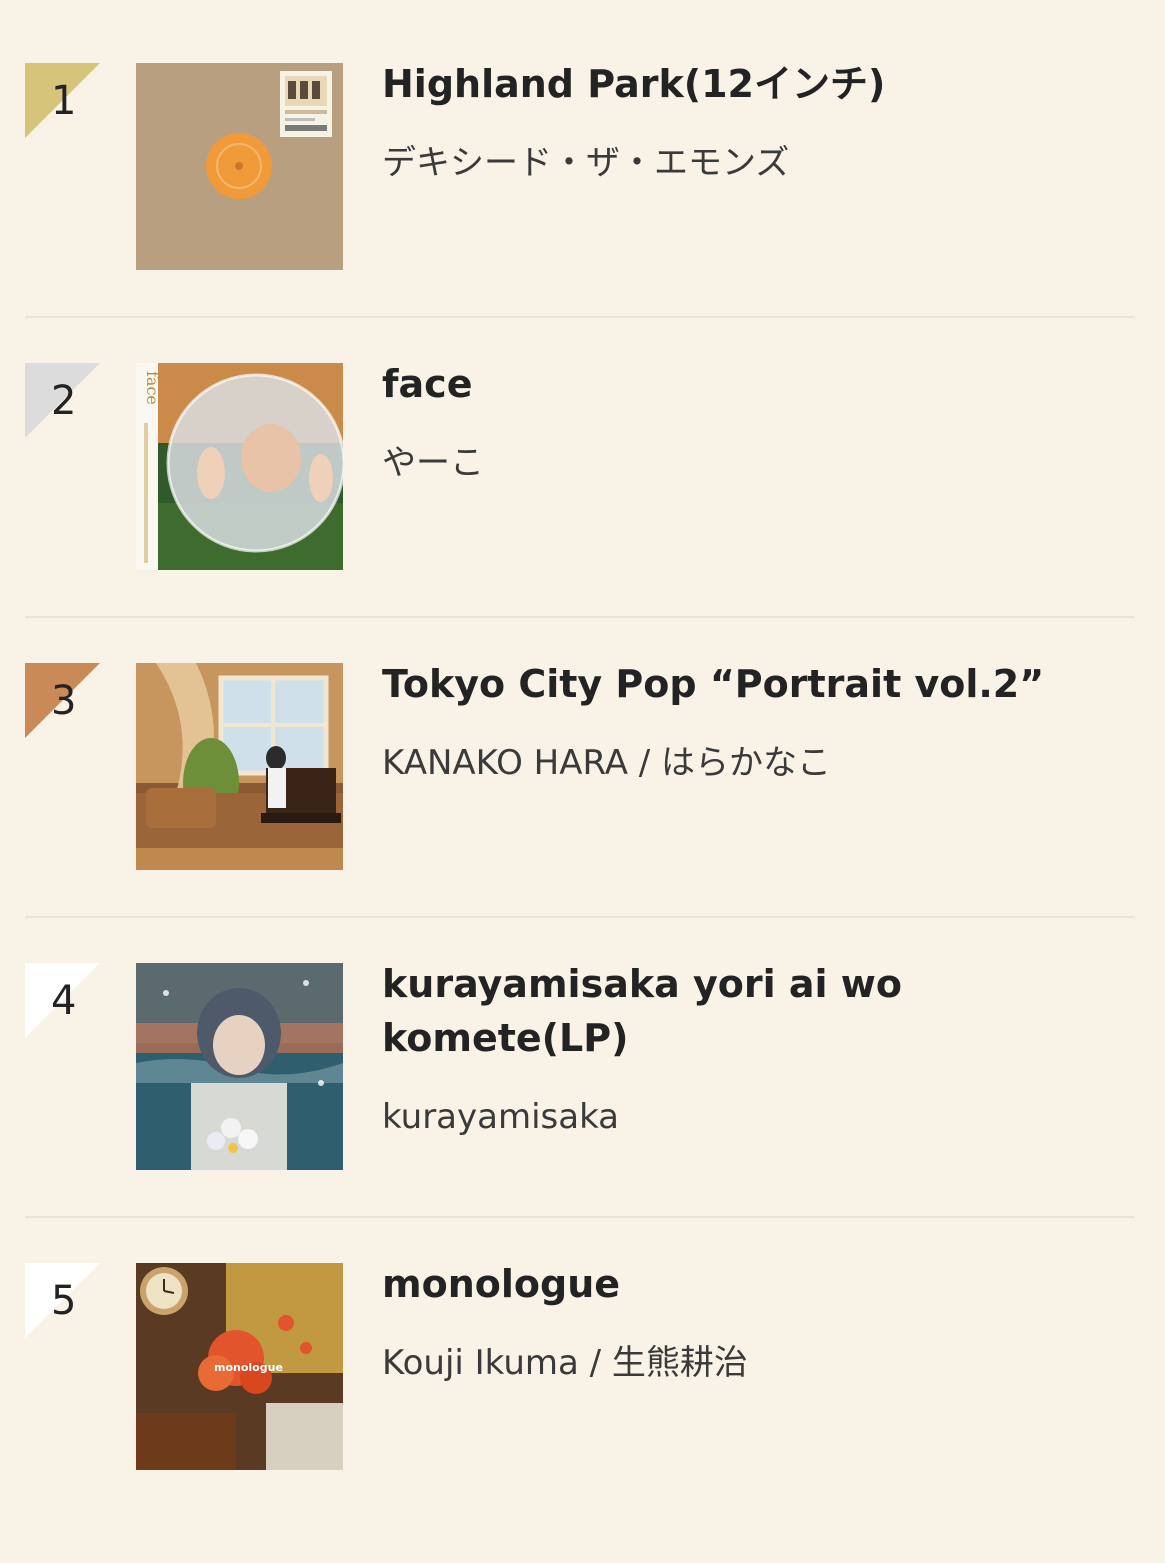 Image resolution: width=1165 pixels, height=1563 pixels. What do you see at coordinates (248, 1367) in the screenshot?
I see `cover-title-text: monologue` at bounding box center [248, 1367].